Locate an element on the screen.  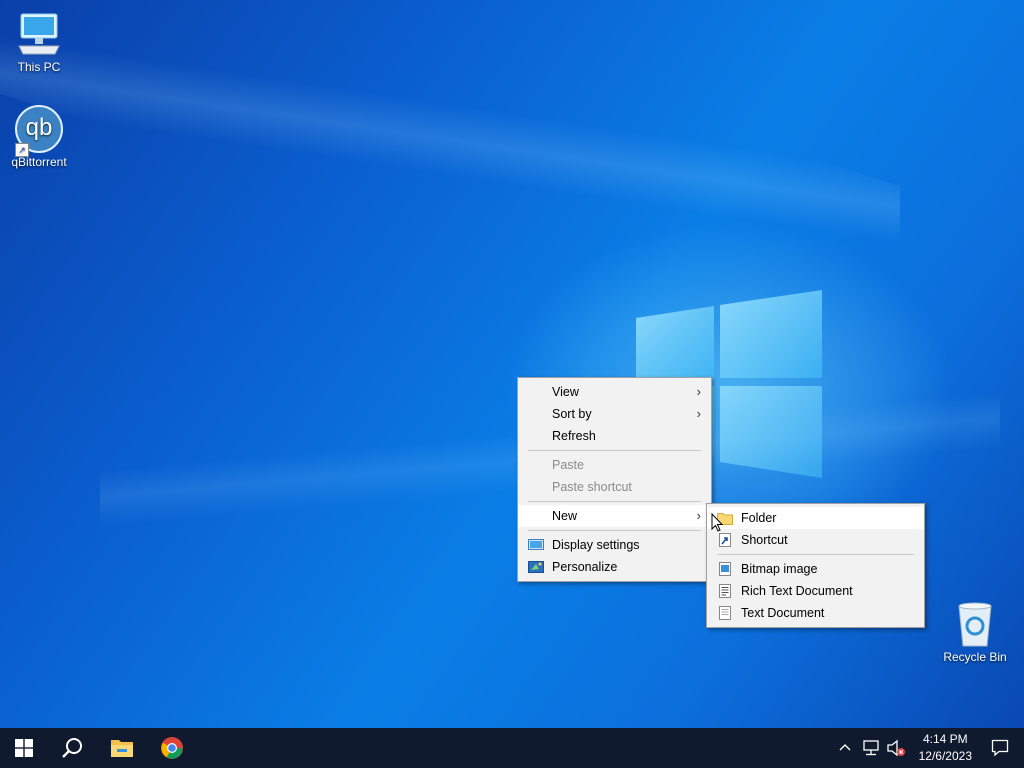
chrome-button is located at coordinates (172, 748).